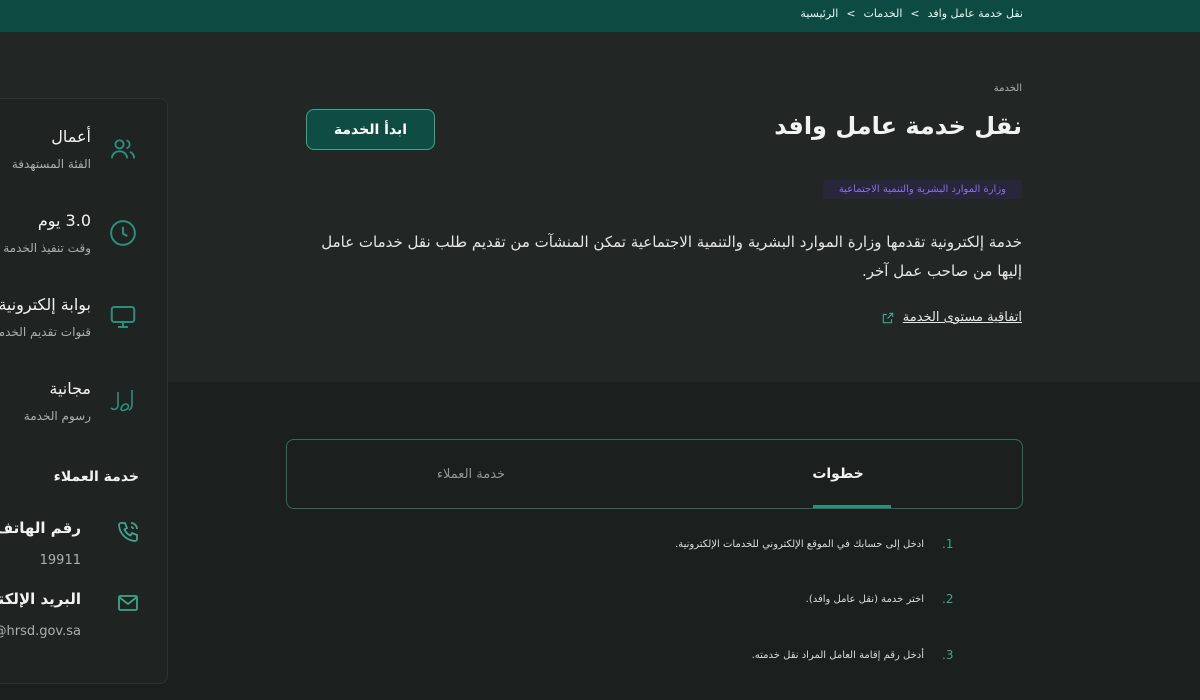 This screenshot has width=1200, height=700. I want to click on tab-steps: خطوات, so click(838, 474).